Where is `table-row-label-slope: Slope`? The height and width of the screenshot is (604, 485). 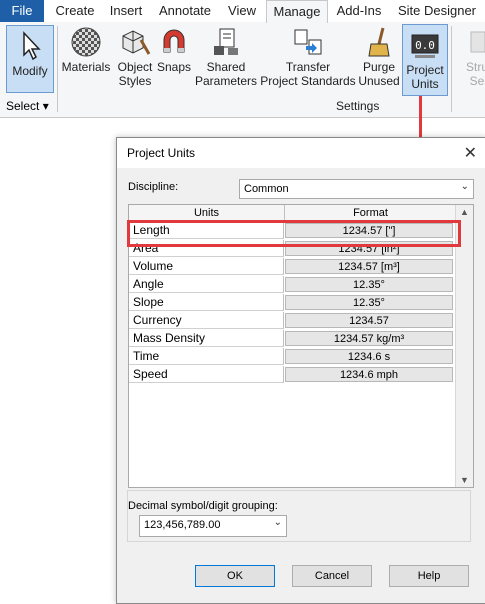 table-row-label-slope: Slope is located at coordinates (206, 302).